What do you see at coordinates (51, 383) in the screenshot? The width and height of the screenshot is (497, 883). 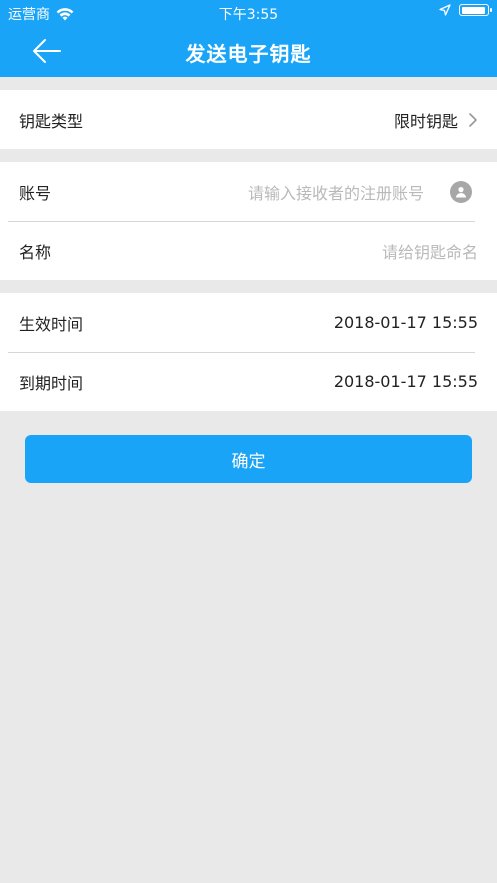 I see `expire-time-label: 到期时间` at bounding box center [51, 383].